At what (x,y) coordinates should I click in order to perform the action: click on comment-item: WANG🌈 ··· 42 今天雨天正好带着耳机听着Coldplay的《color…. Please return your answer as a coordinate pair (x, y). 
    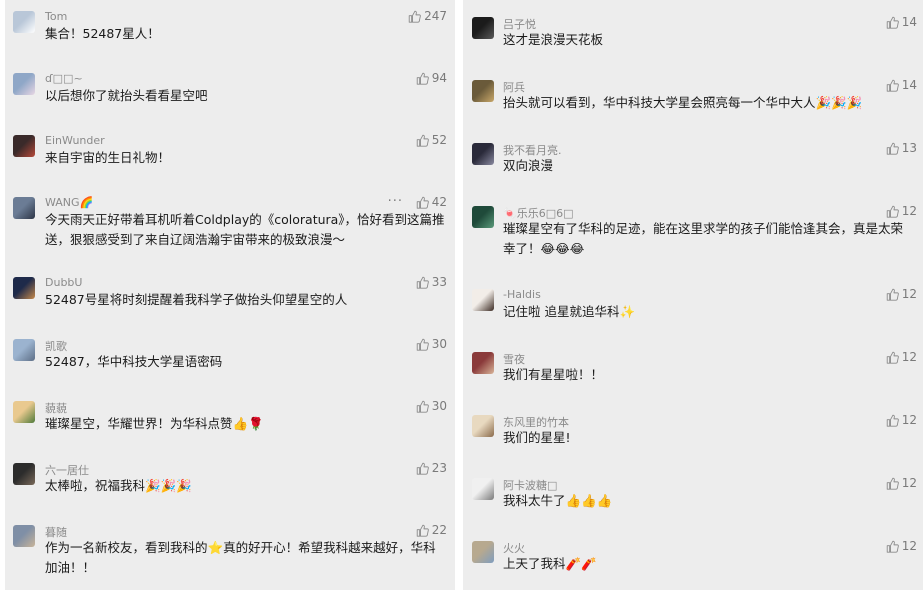
    Looking at the image, I should click on (230, 225).